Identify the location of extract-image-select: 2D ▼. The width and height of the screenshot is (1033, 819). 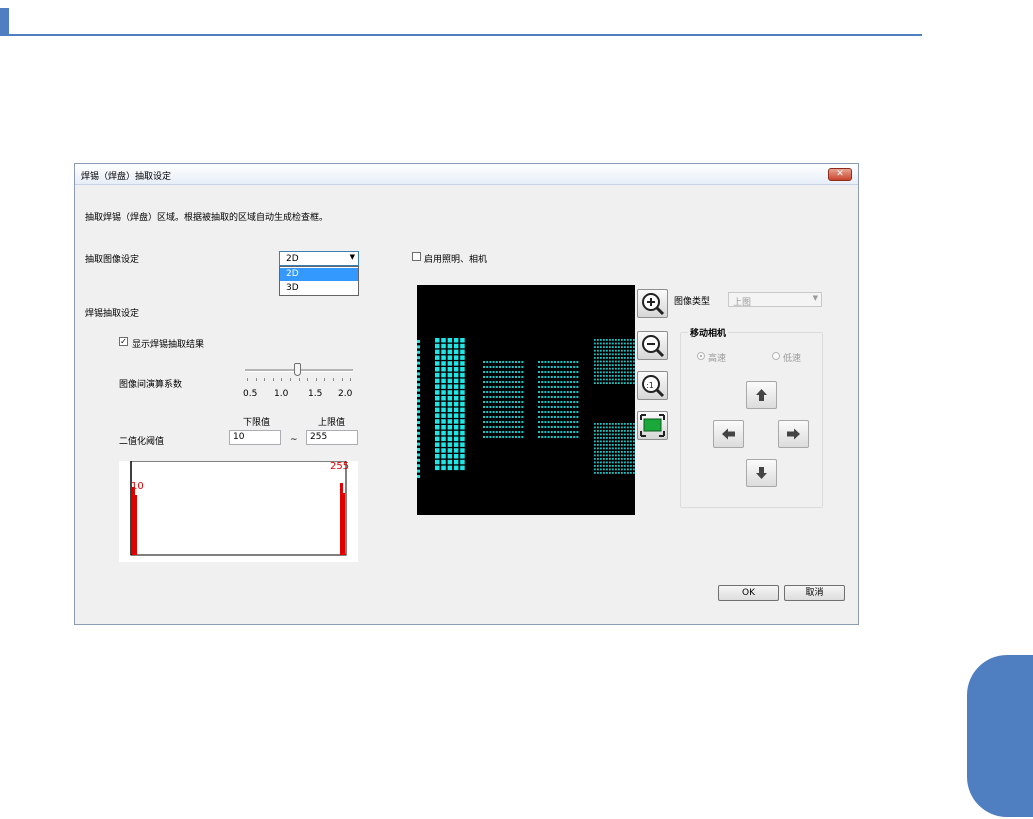
(319, 258).